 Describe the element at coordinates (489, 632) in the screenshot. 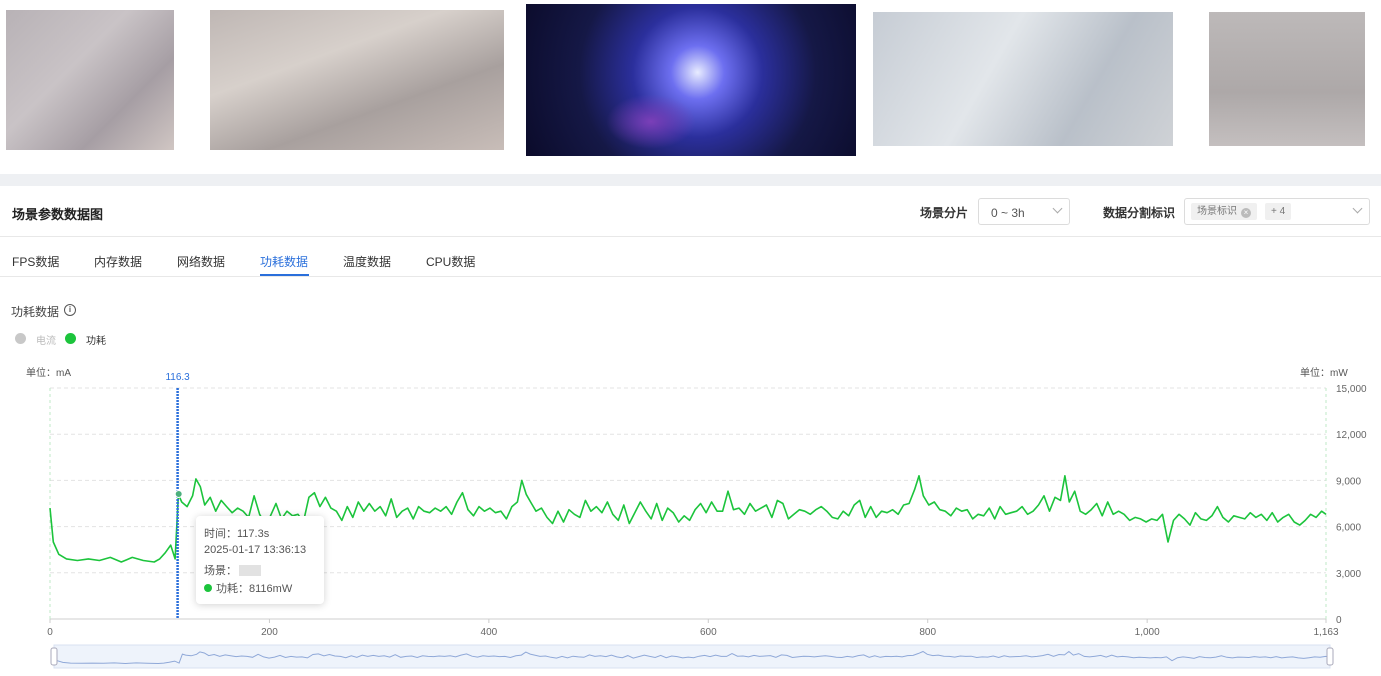

I see `x-tick-label: 400` at that location.